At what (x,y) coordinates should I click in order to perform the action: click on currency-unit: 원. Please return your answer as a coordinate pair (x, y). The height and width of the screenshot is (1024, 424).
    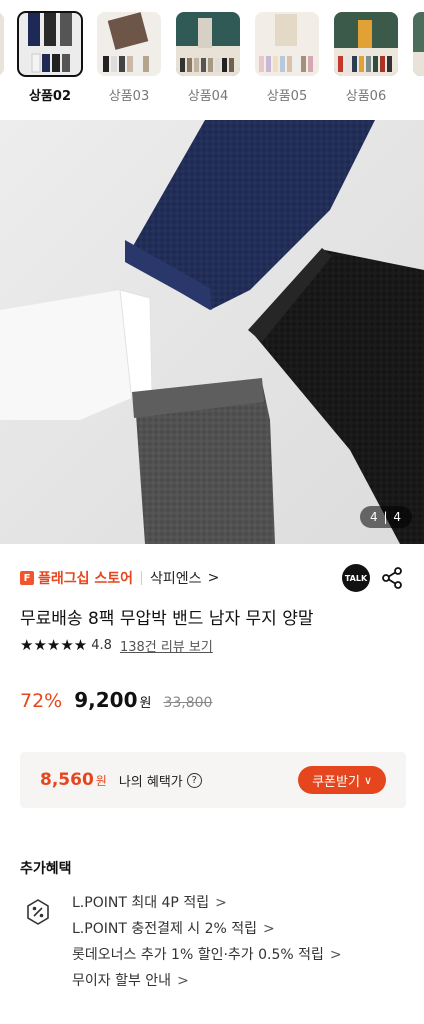
    Looking at the image, I should click on (145, 703).